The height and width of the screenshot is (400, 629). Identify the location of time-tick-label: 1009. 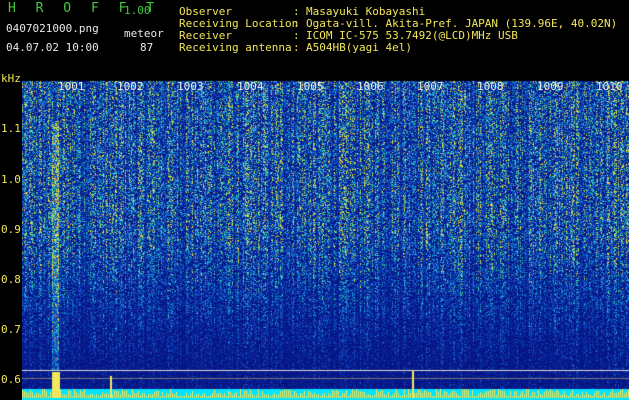
(550, 86).